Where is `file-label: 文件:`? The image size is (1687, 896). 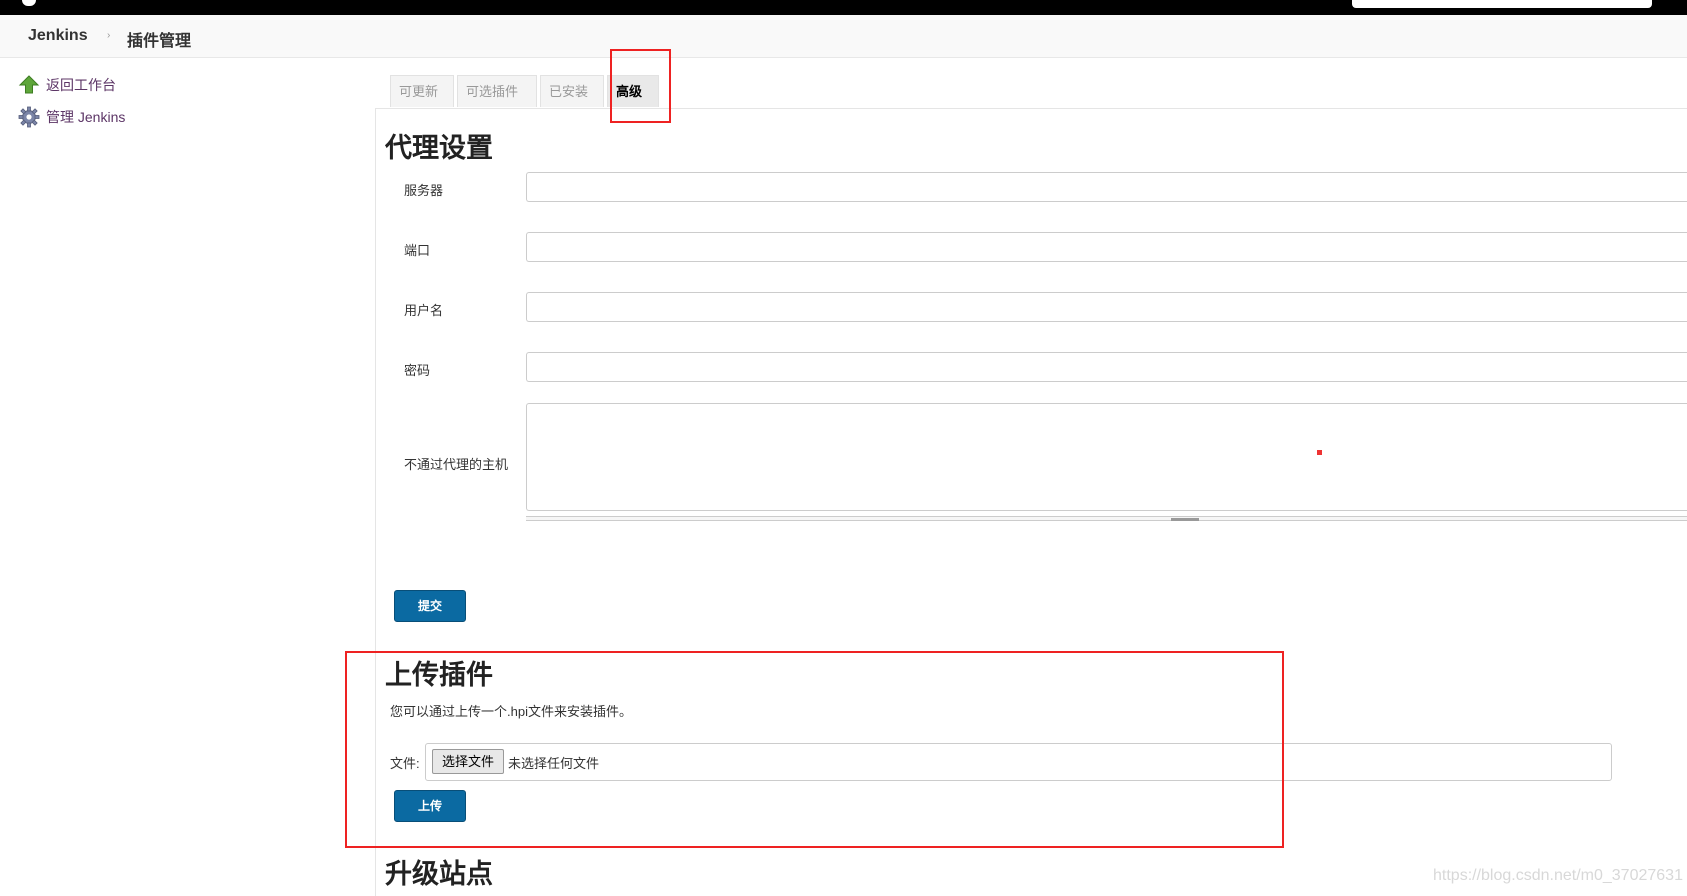 file-label: 文件: is located at coordinates (405, 763).